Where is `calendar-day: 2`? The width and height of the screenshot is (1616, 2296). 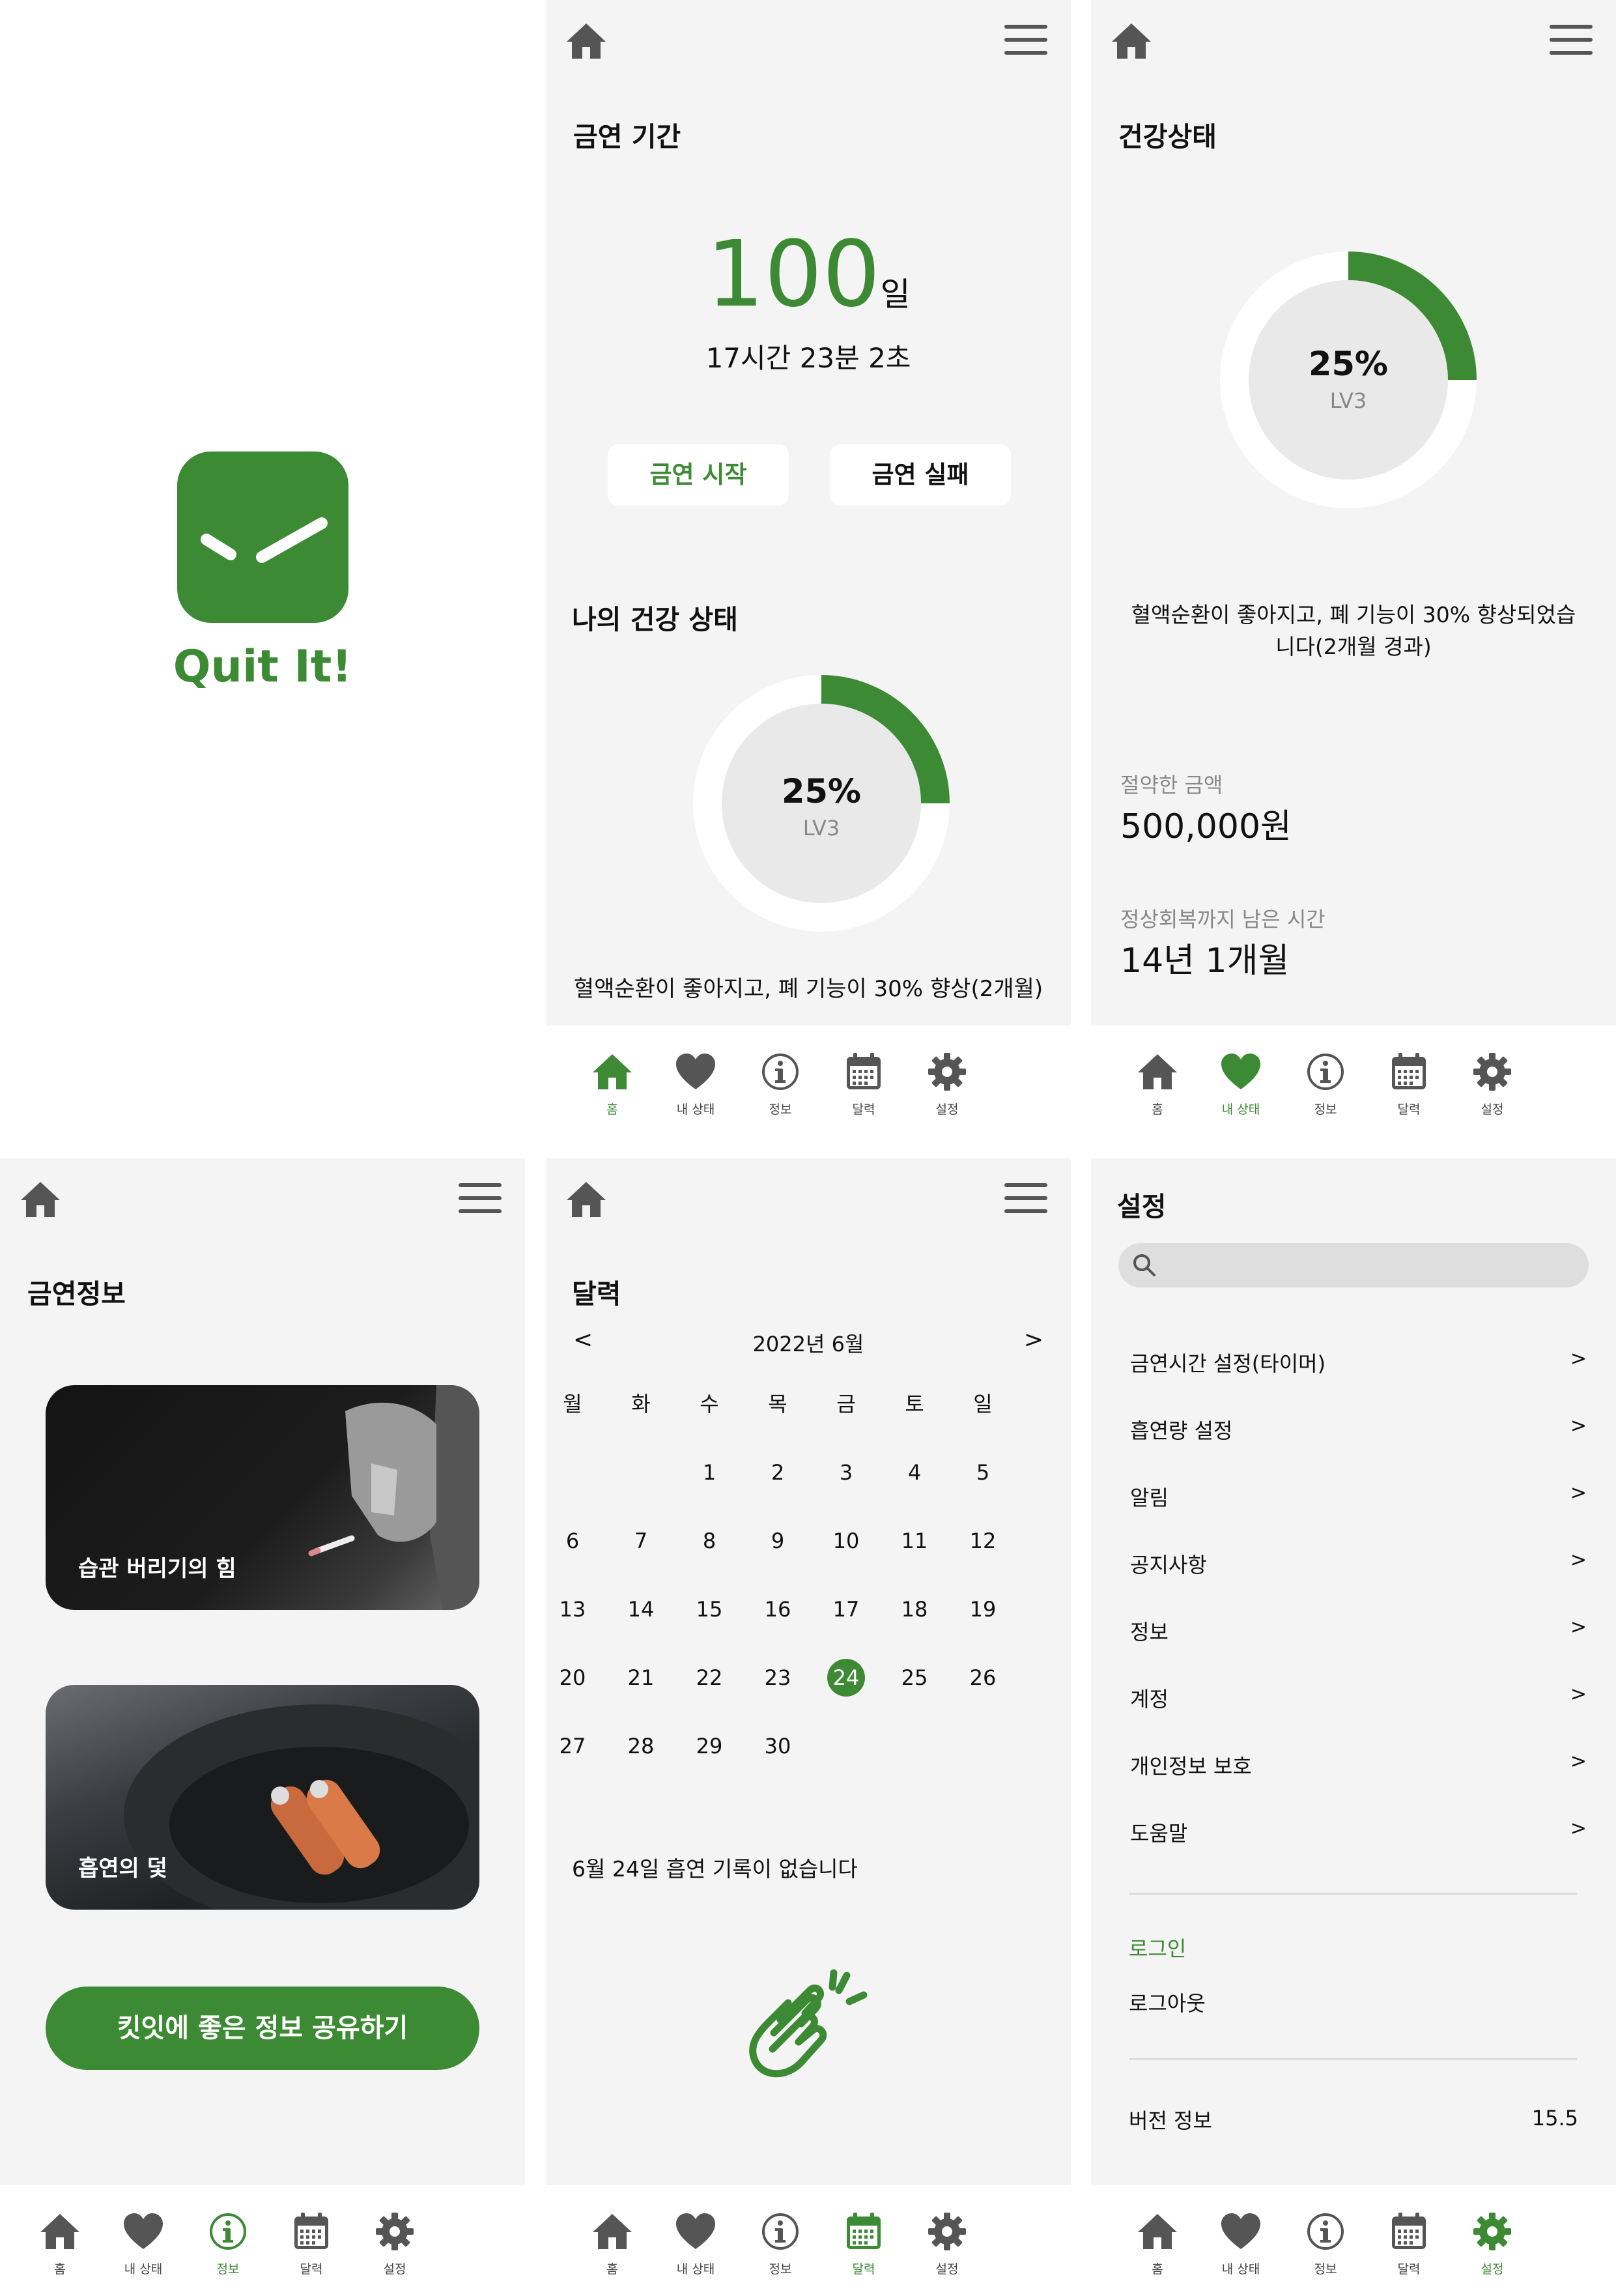 calendar-day: 2 is located at coordinates (778, 1472).